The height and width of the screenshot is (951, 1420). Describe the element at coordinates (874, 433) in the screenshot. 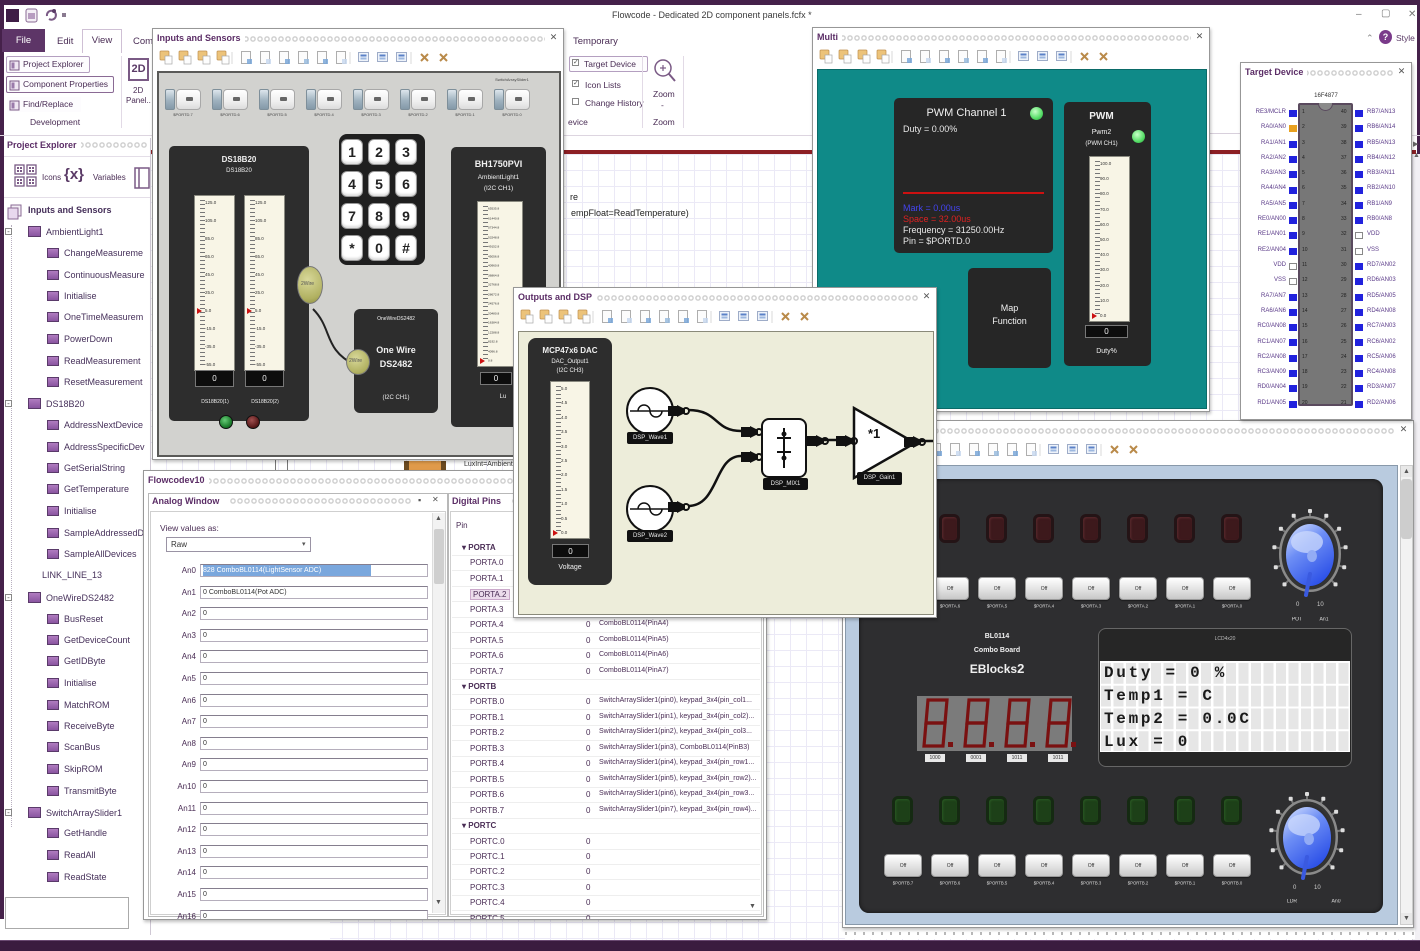

I see `svg-text: *1` at that location.